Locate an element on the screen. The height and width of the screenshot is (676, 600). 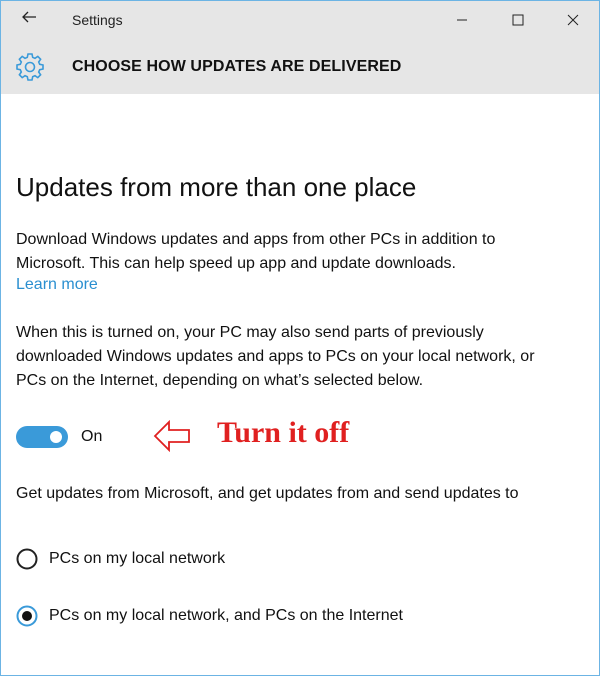
app-title: Settings is located at coordinates (97, 20).